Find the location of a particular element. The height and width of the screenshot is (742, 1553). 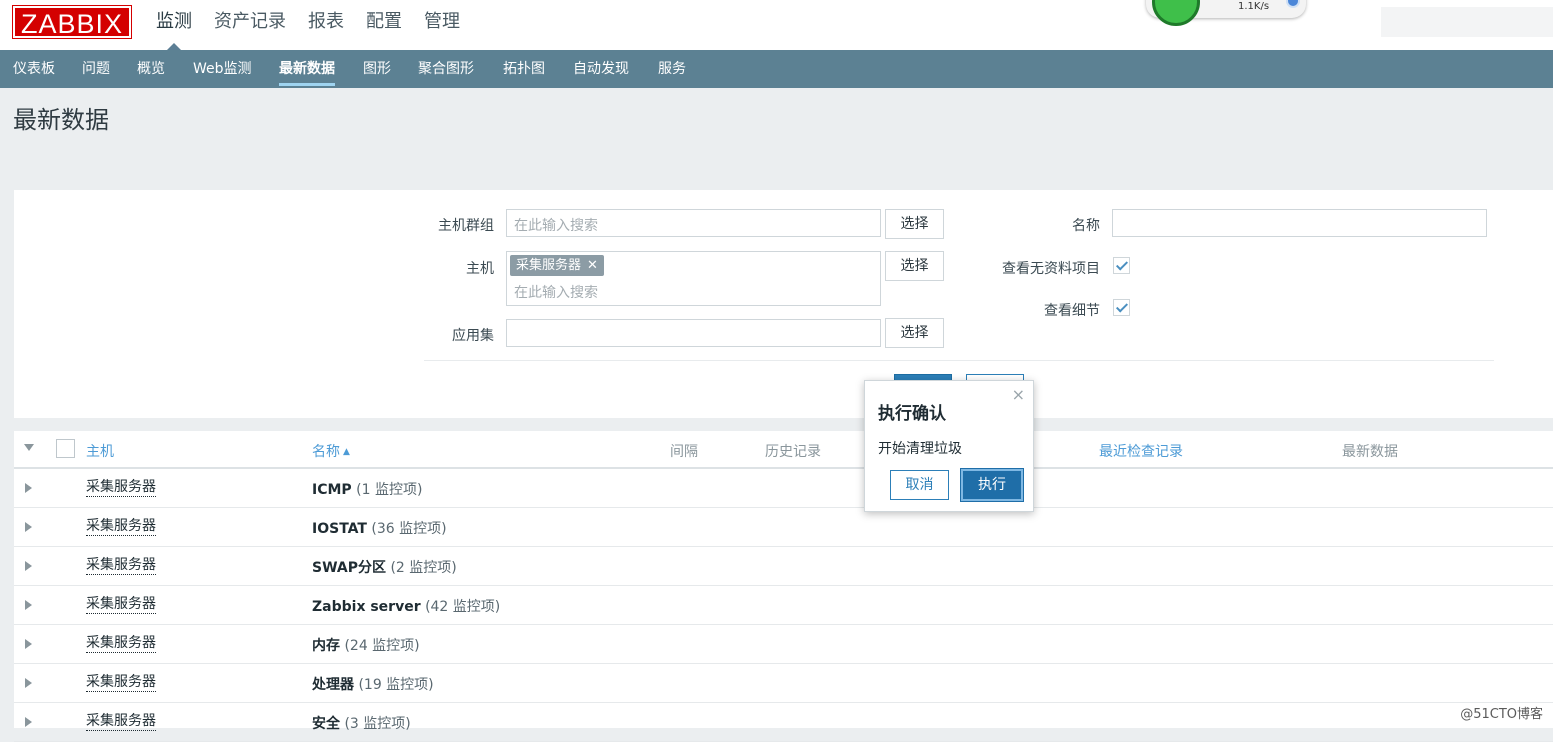

row-application: 处理器 (19 监控项) is located at coordinates (373, 684).